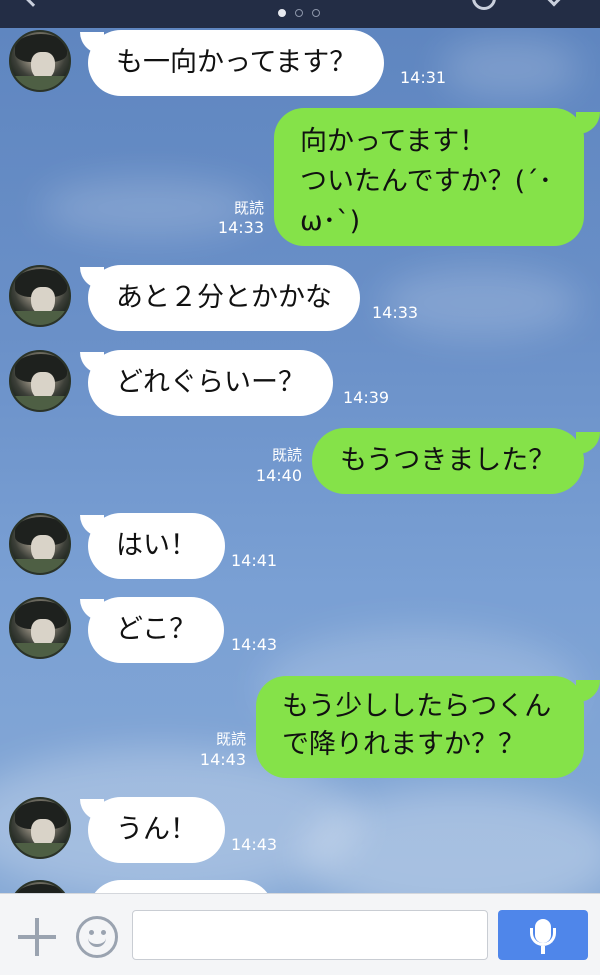 The image size is (600, 975). What do you see at coordinates (423, 77) in the screenshot?
I see `message-time: 14:31` at bounding box center [423, 77].